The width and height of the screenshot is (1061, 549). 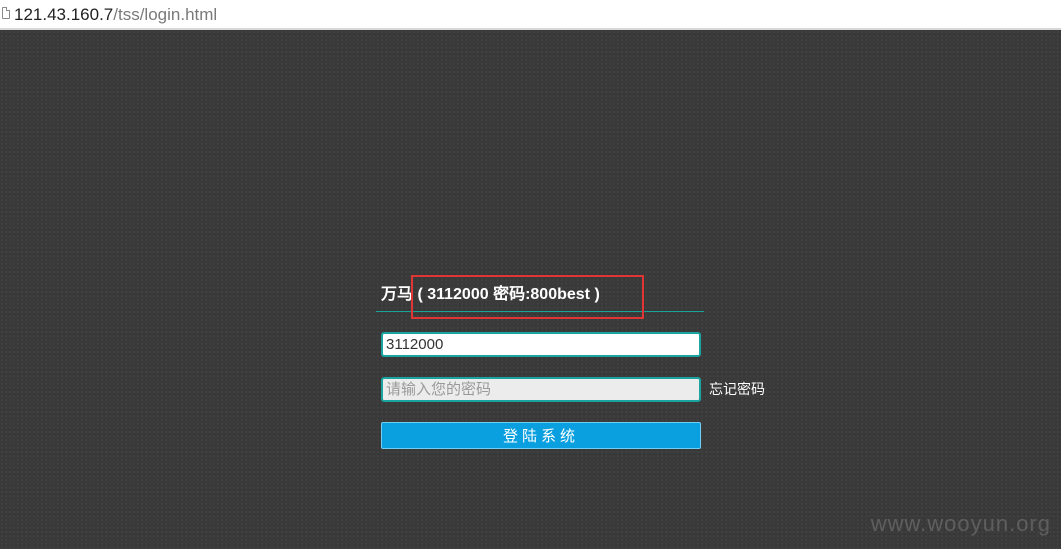 I want to click on forgot-password-link: 忘记密码, so click(x=737, y=389).